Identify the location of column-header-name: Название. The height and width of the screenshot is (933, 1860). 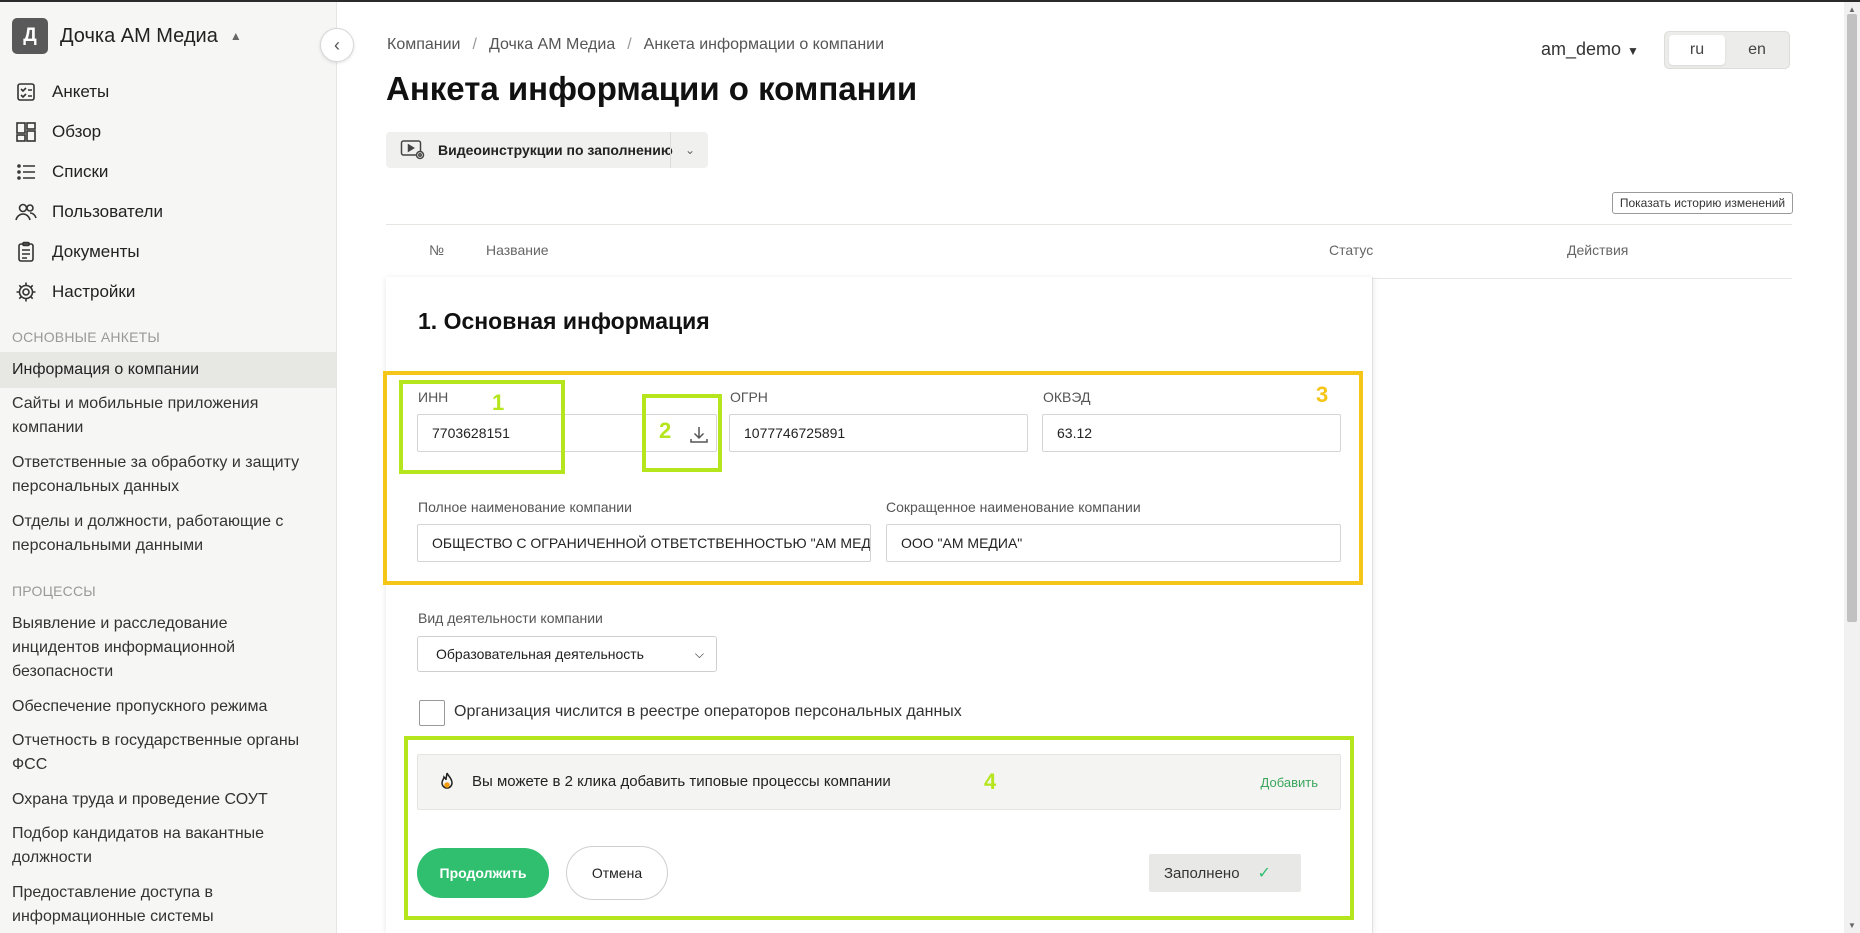
(517, 250).